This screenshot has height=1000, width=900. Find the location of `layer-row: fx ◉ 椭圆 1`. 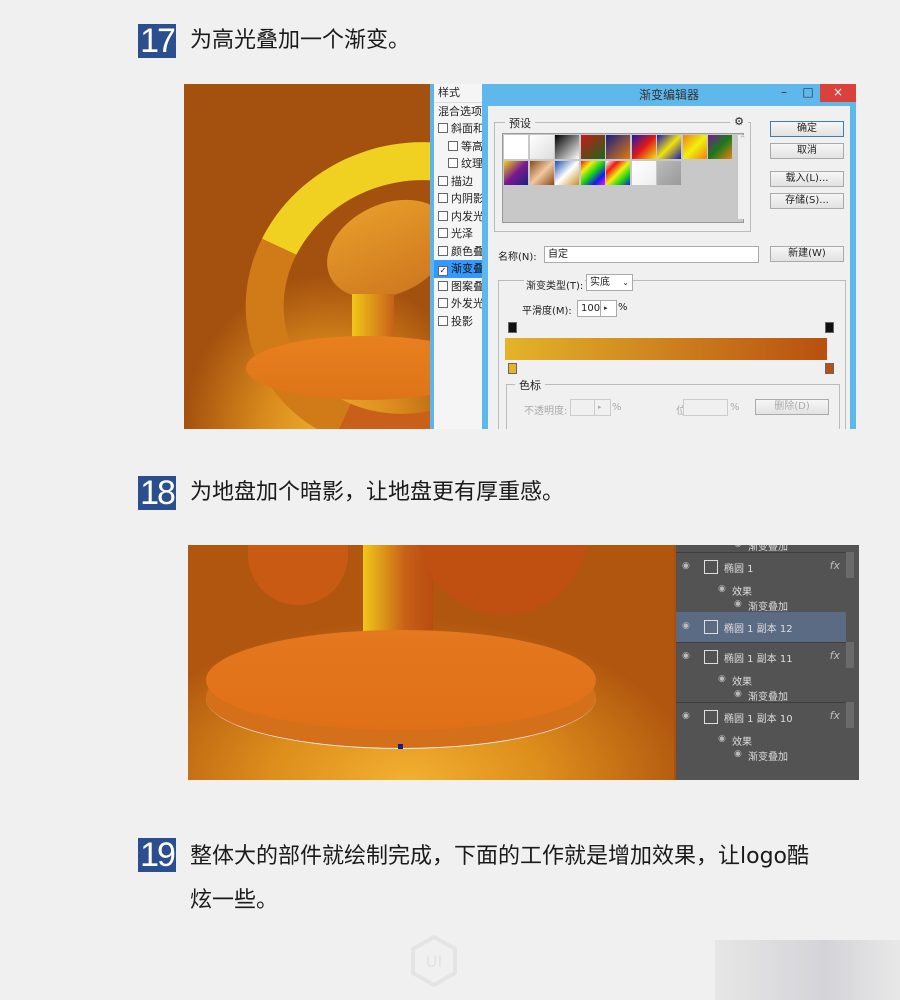

layer-row: fx ◉ 椭圆 1 is located at coordinates (765, 567).